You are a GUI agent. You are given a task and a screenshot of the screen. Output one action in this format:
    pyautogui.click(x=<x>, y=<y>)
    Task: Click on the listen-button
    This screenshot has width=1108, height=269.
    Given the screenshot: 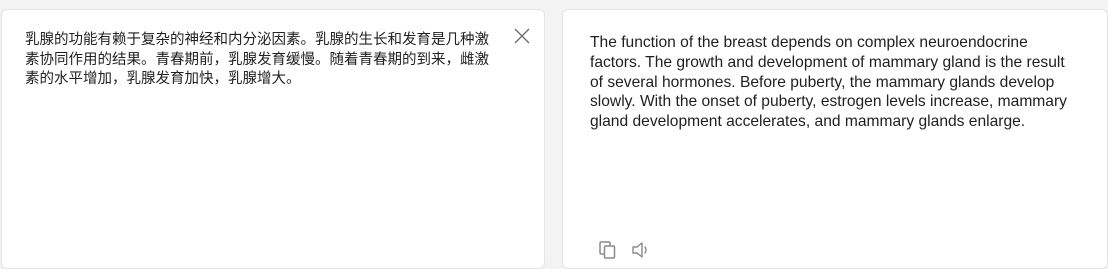 What is the action you would take?
    pyautogui.click(x=642, y=250)
    